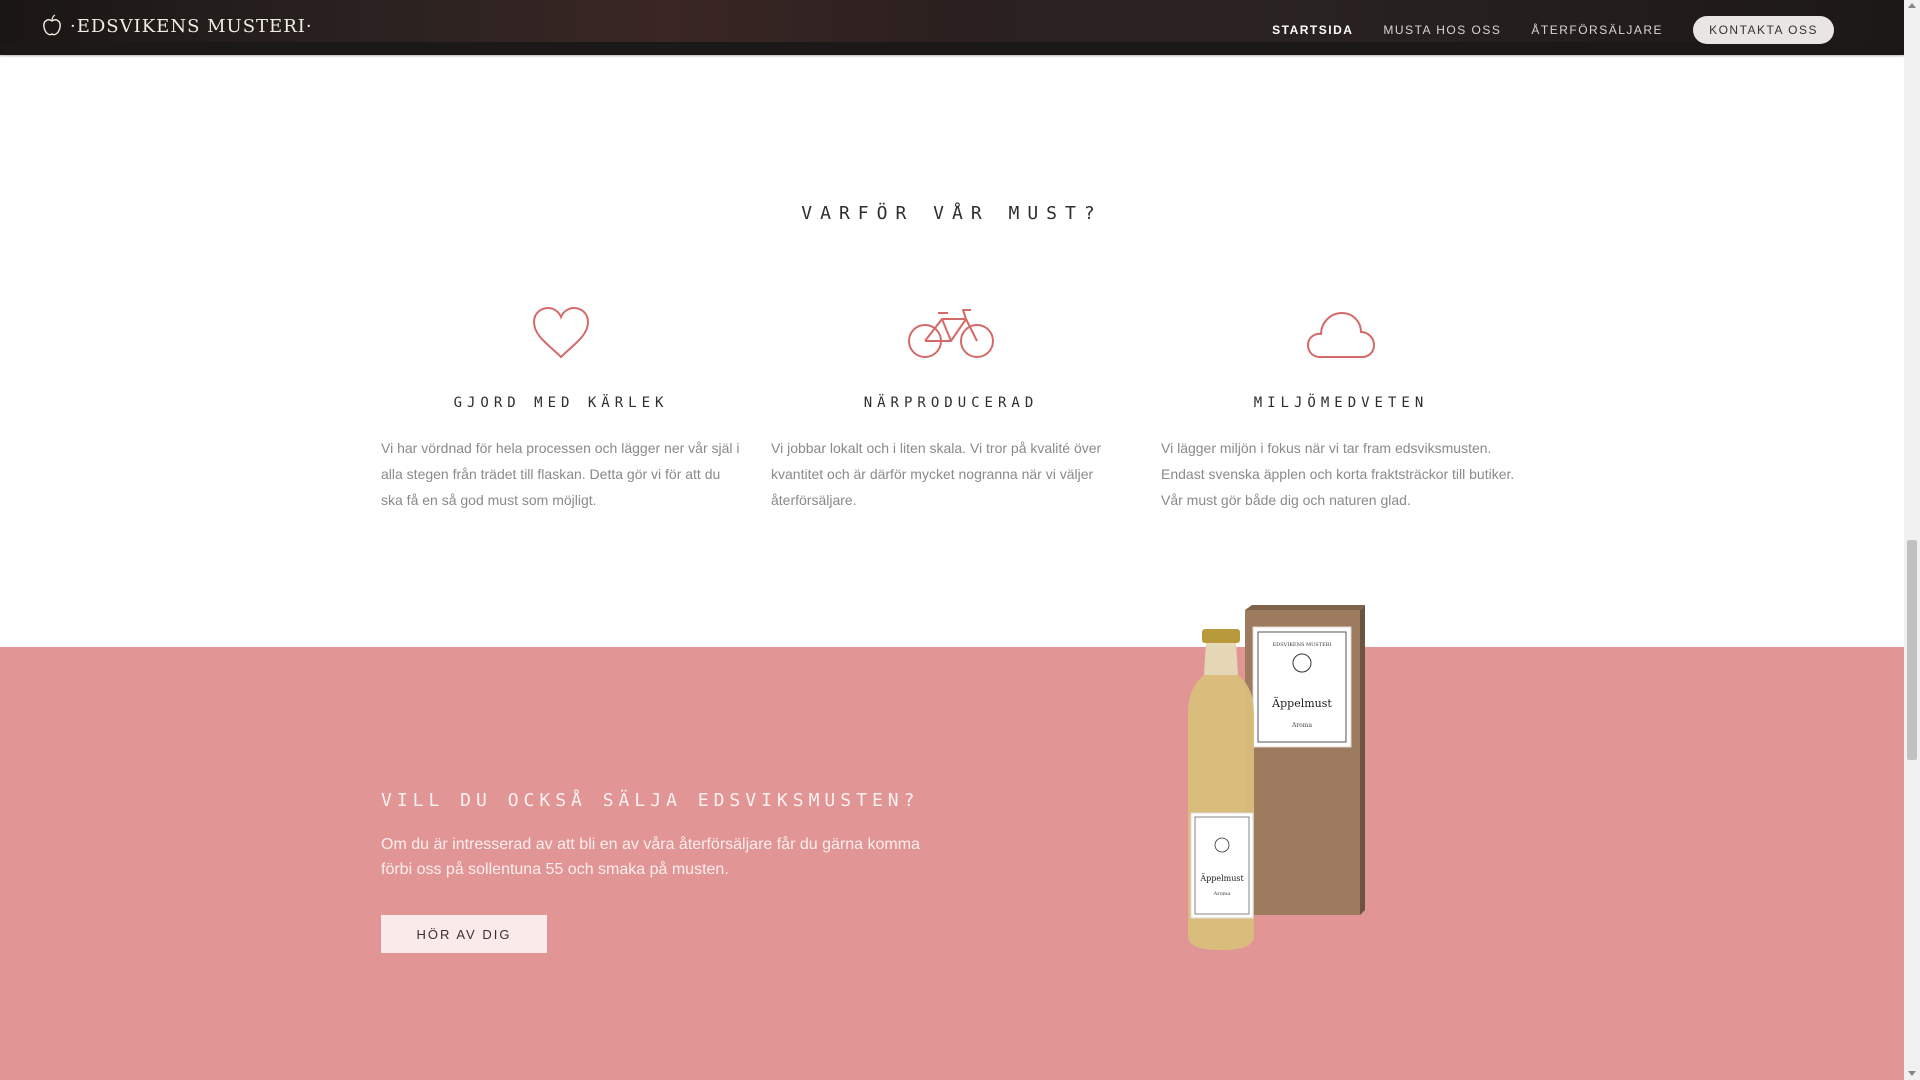  Describe the element at coordinates (1302, 645) in the screenshot. I see `box-brand: EDSVIKENS MUSTERI` at that location.